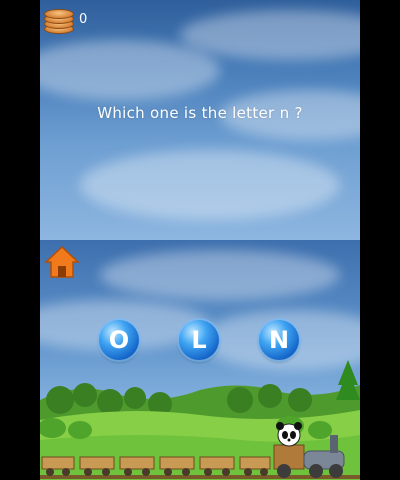 The image size is (400, 480). What do you see at coordinates (119, 340) in the screenshot?
I see `answer-bubble-o: O` at bounding box center [119, 340].